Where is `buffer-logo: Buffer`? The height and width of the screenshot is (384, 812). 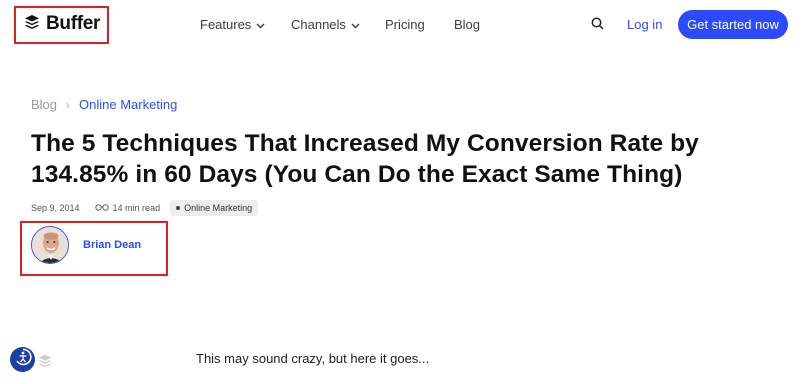 buffer-logo: Buffer is located at coordinates (62, 24).